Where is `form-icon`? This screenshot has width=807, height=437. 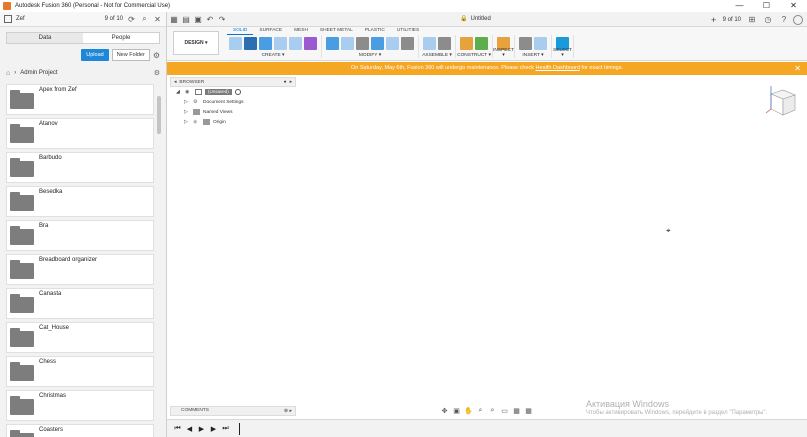
form-icon is located at coordinates (310, 43).